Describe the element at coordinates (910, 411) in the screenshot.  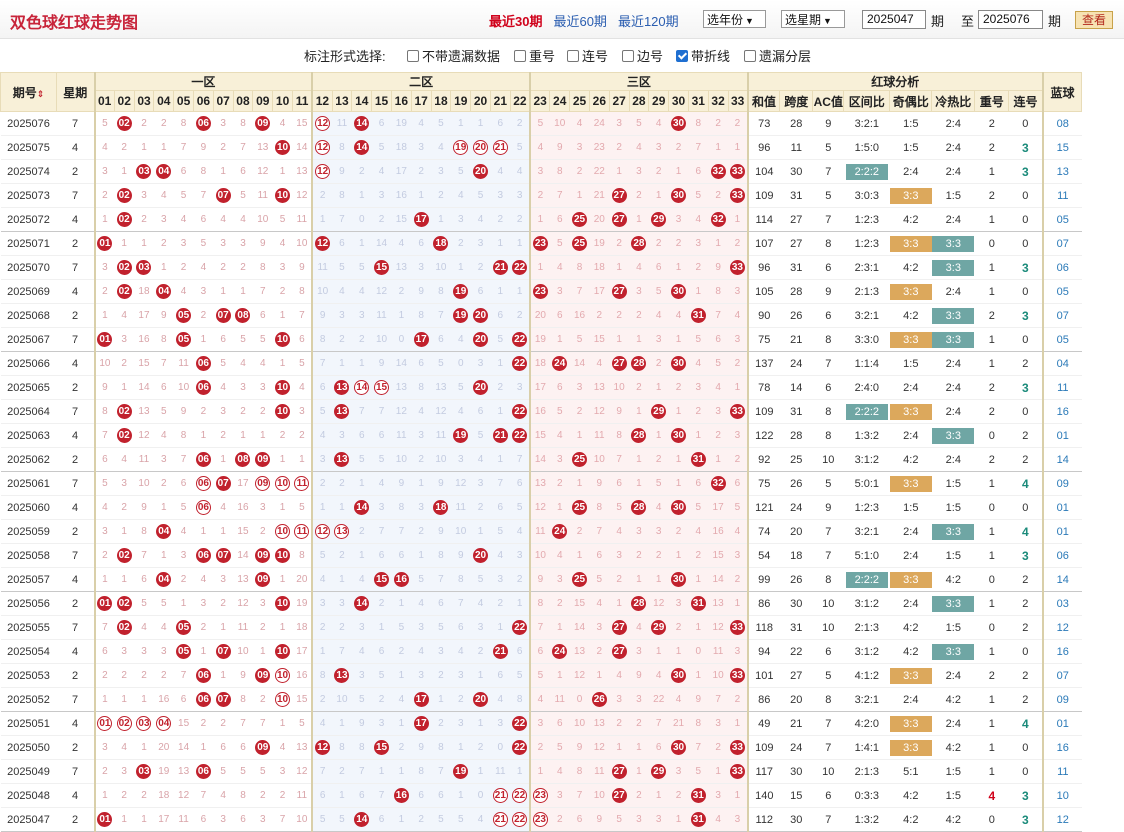
I see `odd-even-cell: 3:3` at that location.